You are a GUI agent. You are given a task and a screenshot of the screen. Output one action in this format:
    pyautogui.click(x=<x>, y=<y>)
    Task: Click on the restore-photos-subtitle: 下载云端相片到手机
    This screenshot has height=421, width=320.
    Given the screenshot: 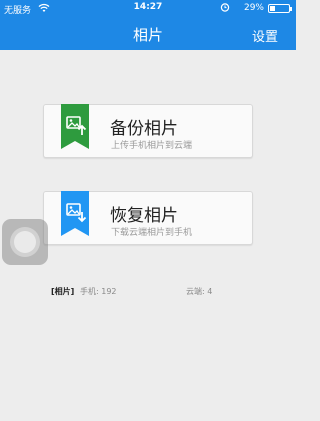 What is the action you would take?
    pyautogui.click(x=152, y=233)
    